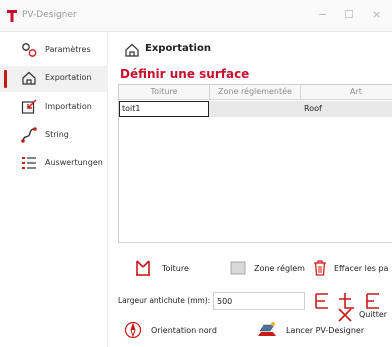 Image resolution: width=392 pixels, height=347 pixels. I want to click on close-x-icon, so click(345, 315).